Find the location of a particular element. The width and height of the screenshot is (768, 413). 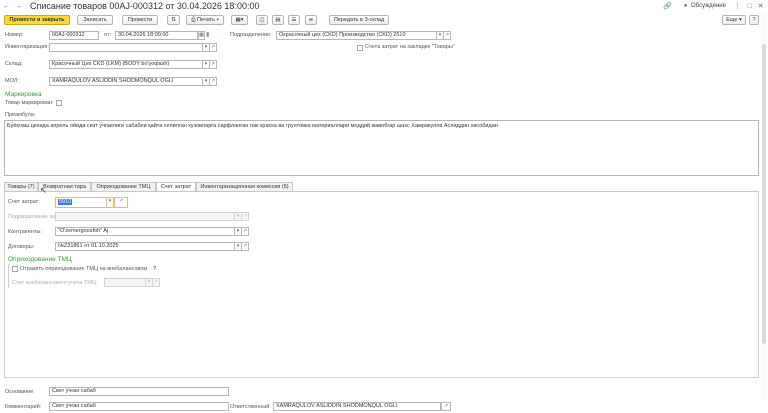

responsible-label: Ответственный: is located at coordinates (250, 407).